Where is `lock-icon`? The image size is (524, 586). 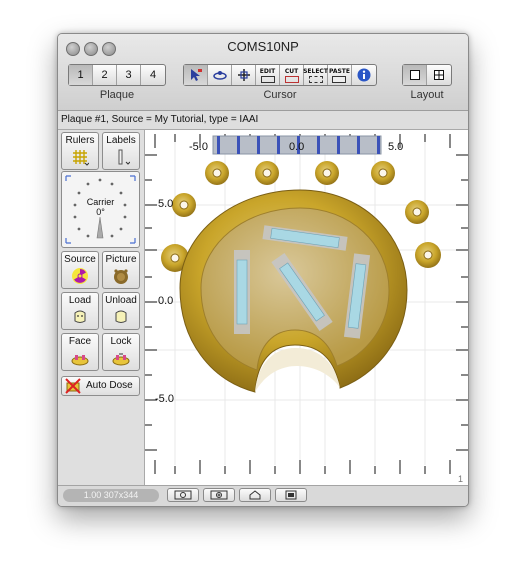
lock-icon is located at coordinates (121, 359).